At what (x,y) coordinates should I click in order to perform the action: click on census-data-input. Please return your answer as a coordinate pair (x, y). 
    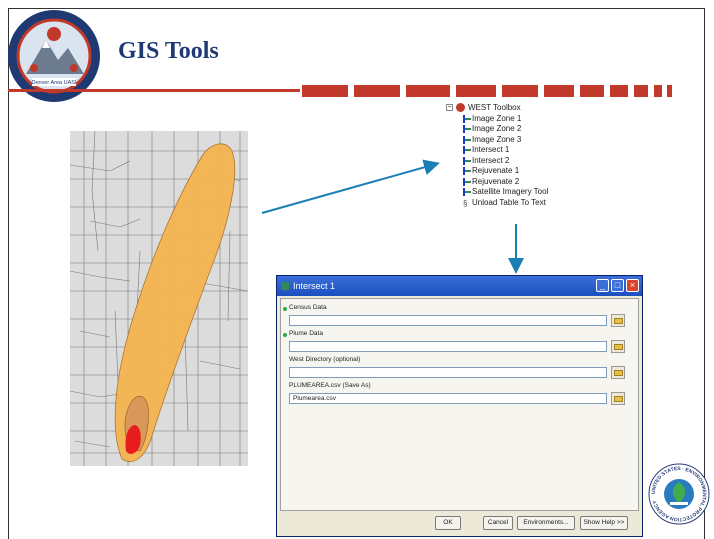
    Looking at the image, I should click on (448, 320).